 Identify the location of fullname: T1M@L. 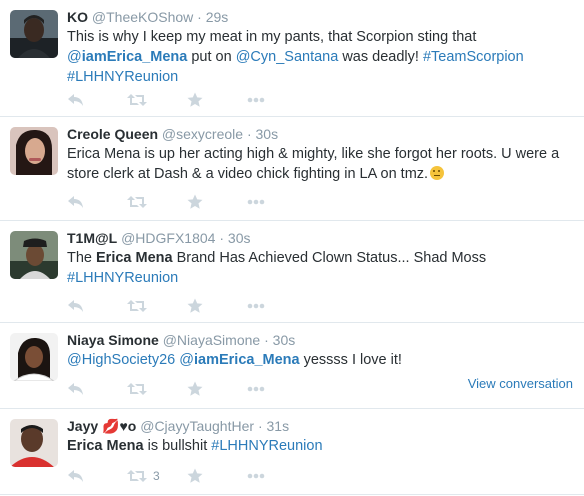
(92, 238).